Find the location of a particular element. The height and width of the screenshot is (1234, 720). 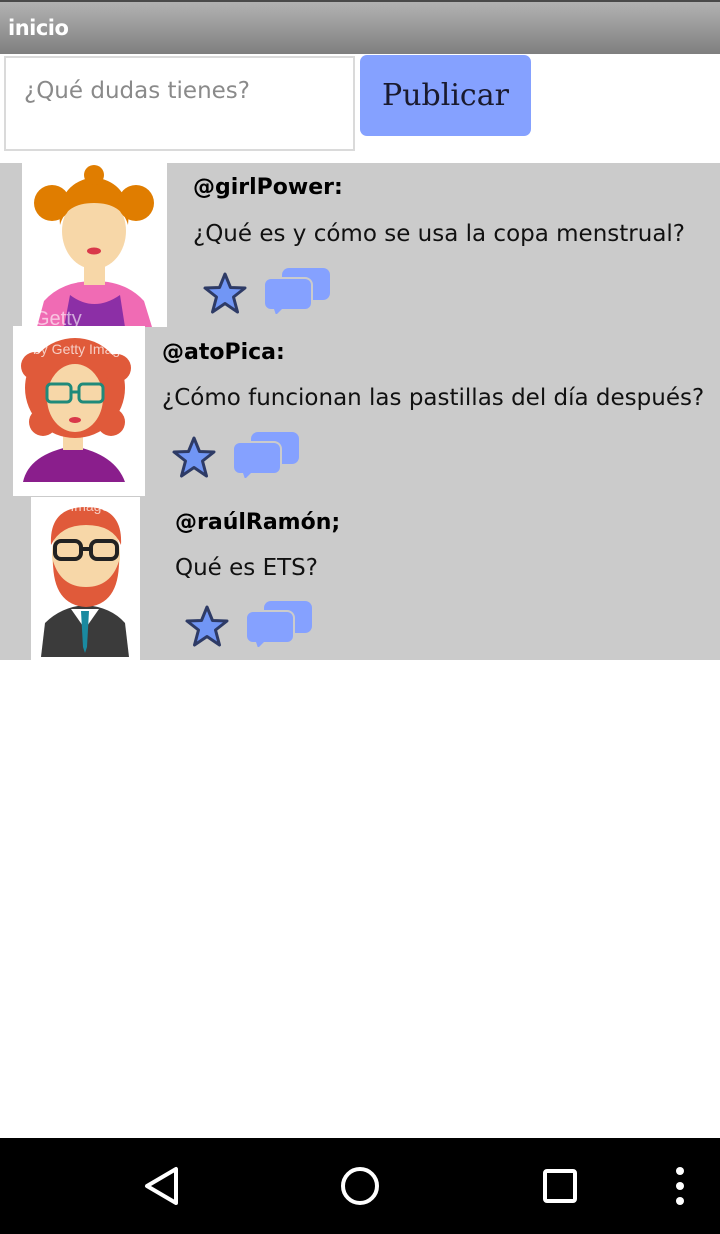

app-title-bar: inicio is located at coordinates (360, 27).